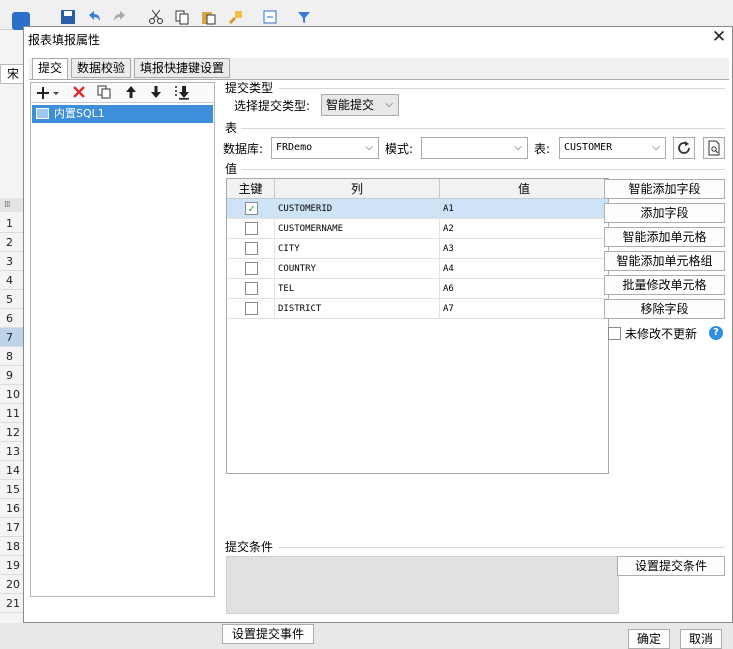 This screenshot has height=649, width=733. I want to click on format-brush-icon, so click(236, 17).